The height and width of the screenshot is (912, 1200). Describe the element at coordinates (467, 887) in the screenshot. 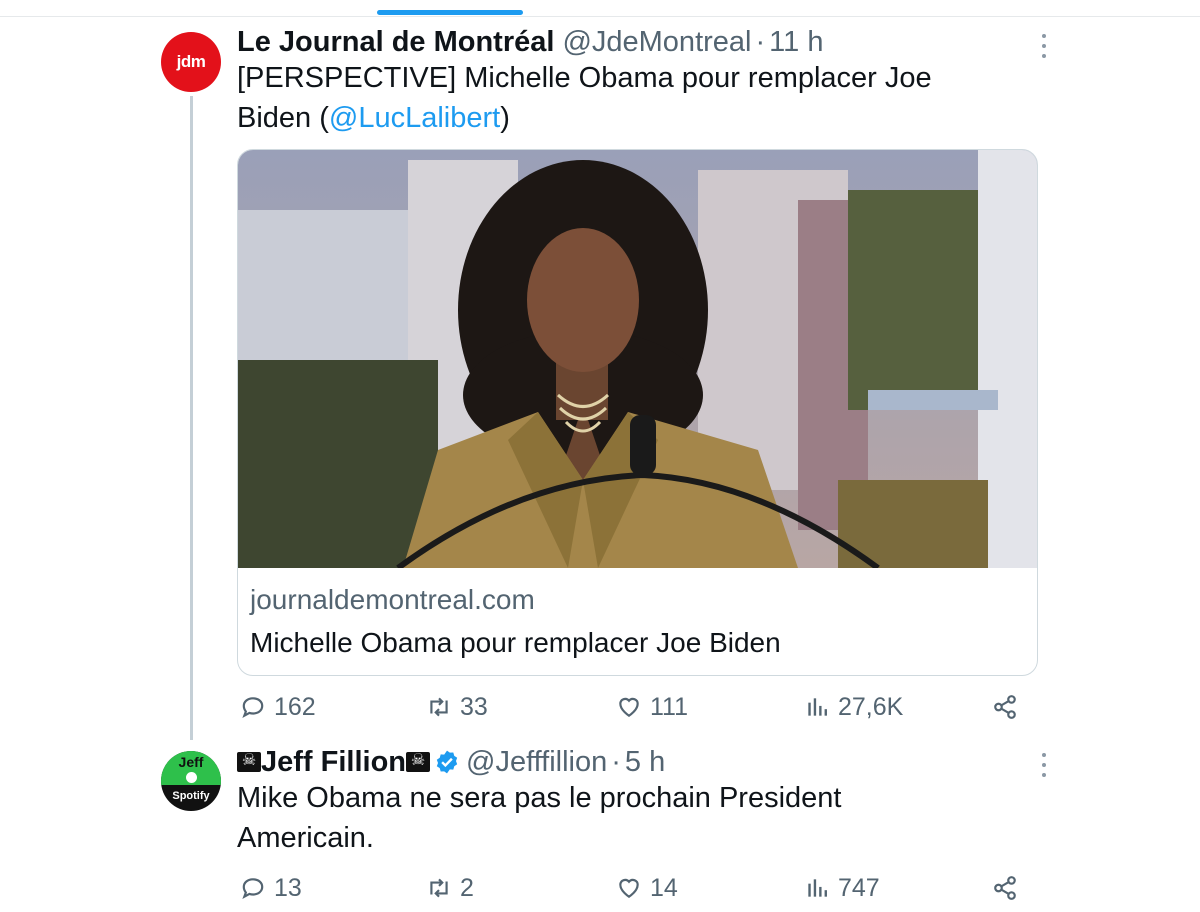

I see `retweet-count: 2` at that location.